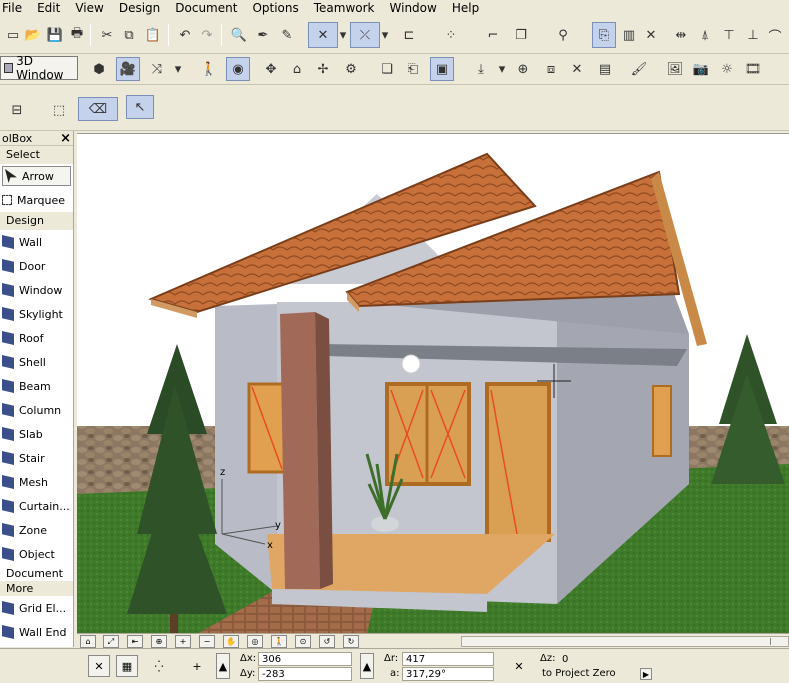 Image resolution: width=789 pixels, height=683 pixels. Describe the element at coordinates (77, 35) in the screenshot. I see `print-icon: 🖶` at that location.